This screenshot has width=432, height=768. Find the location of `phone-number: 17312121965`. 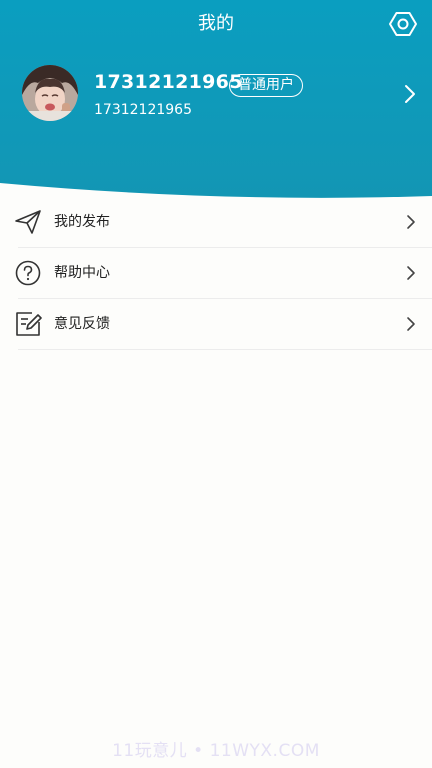

phone-number: 17312121965 is located at coordinates (143, 110).